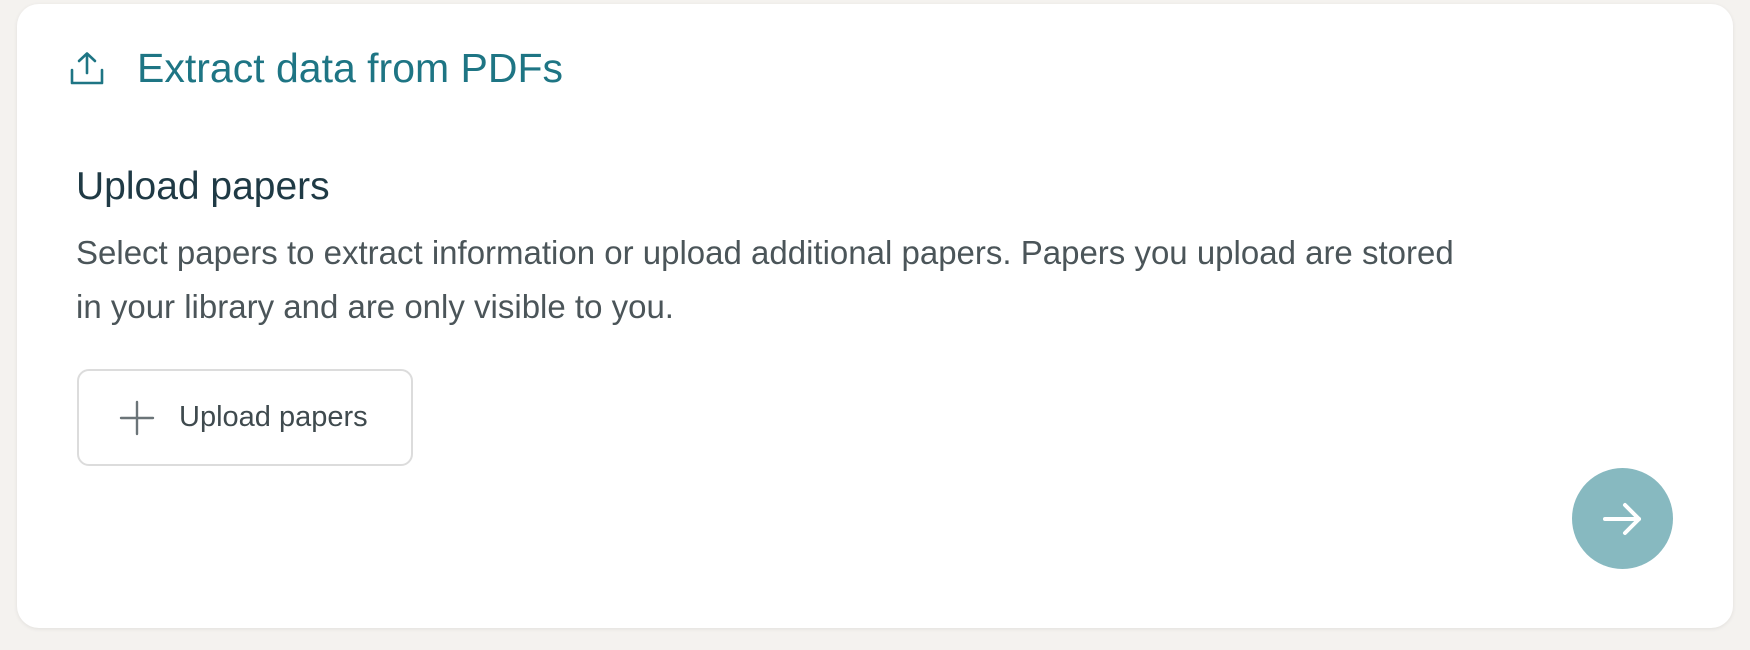  What do you see at coordinates (350, 68) in the screenshot?
I see `page-title: Extract data from PDFs` at bounding box center [350, 68].